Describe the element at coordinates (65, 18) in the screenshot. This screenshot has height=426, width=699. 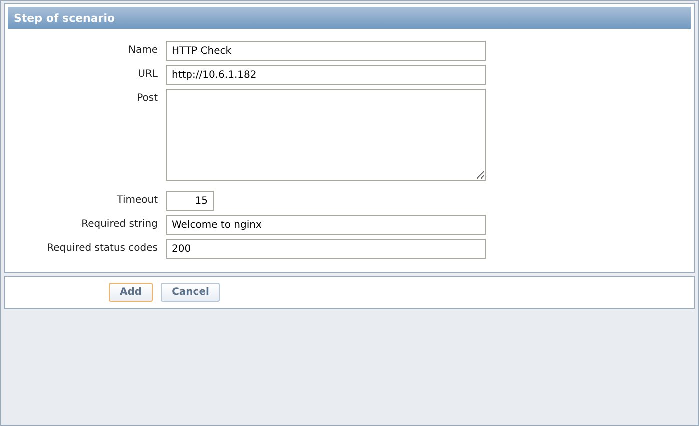
I see `panel-title: Step of scenario` at that location.